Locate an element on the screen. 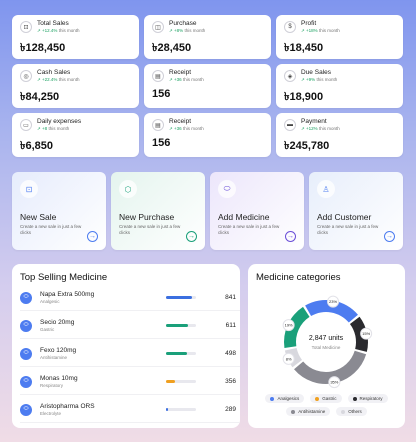 The width and height of the screenshot is (416, 442). legend-item: Antihistamine is located at coordinates (308, 411).